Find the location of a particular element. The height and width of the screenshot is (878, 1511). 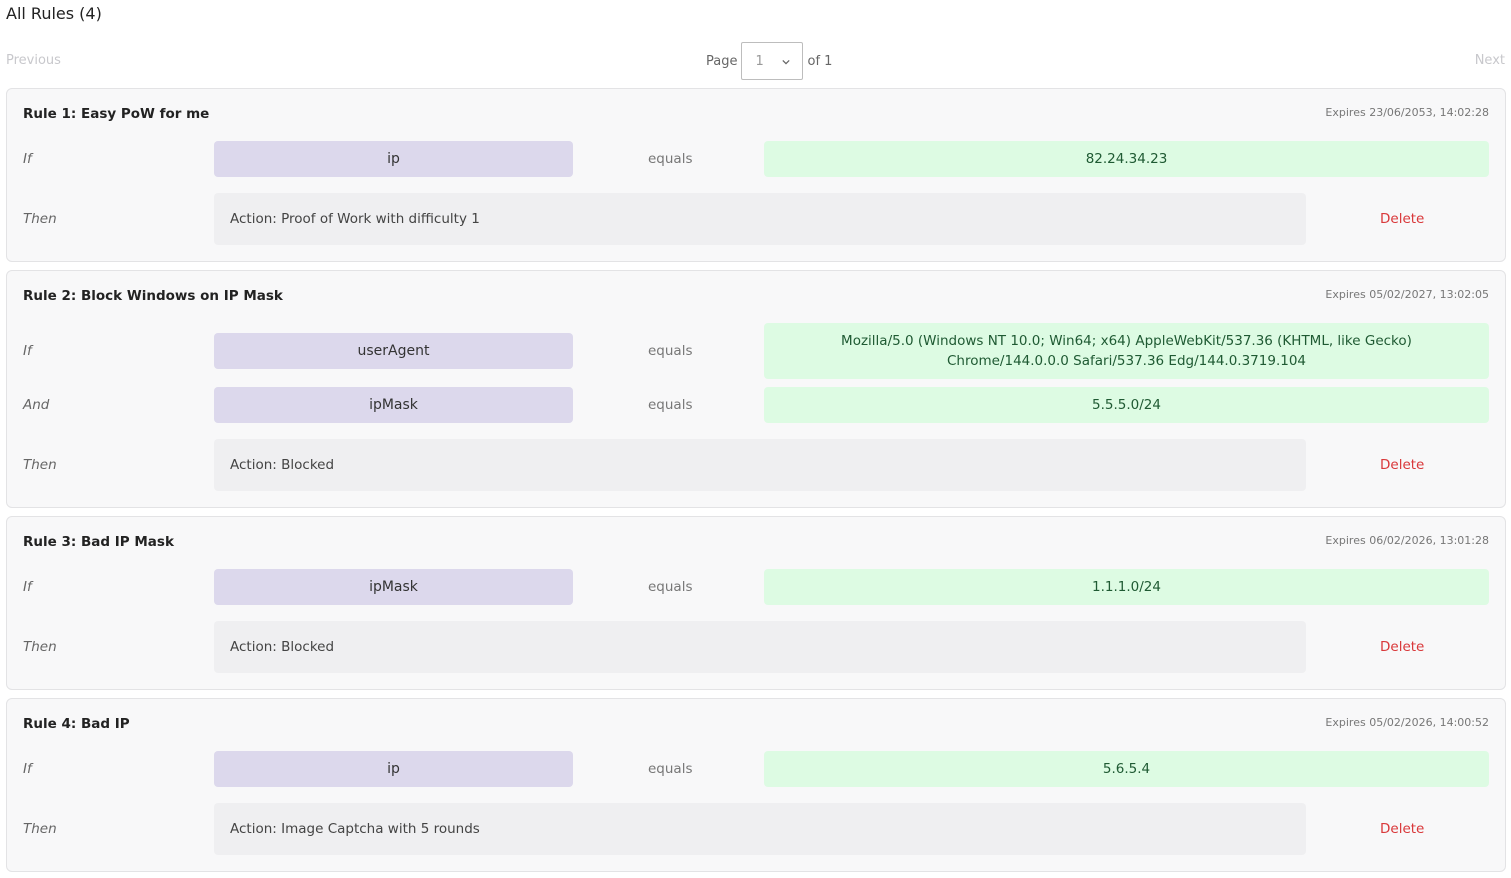

rule-title: Rule 3: Bad IP Mask is located at coordinates (98, 542).